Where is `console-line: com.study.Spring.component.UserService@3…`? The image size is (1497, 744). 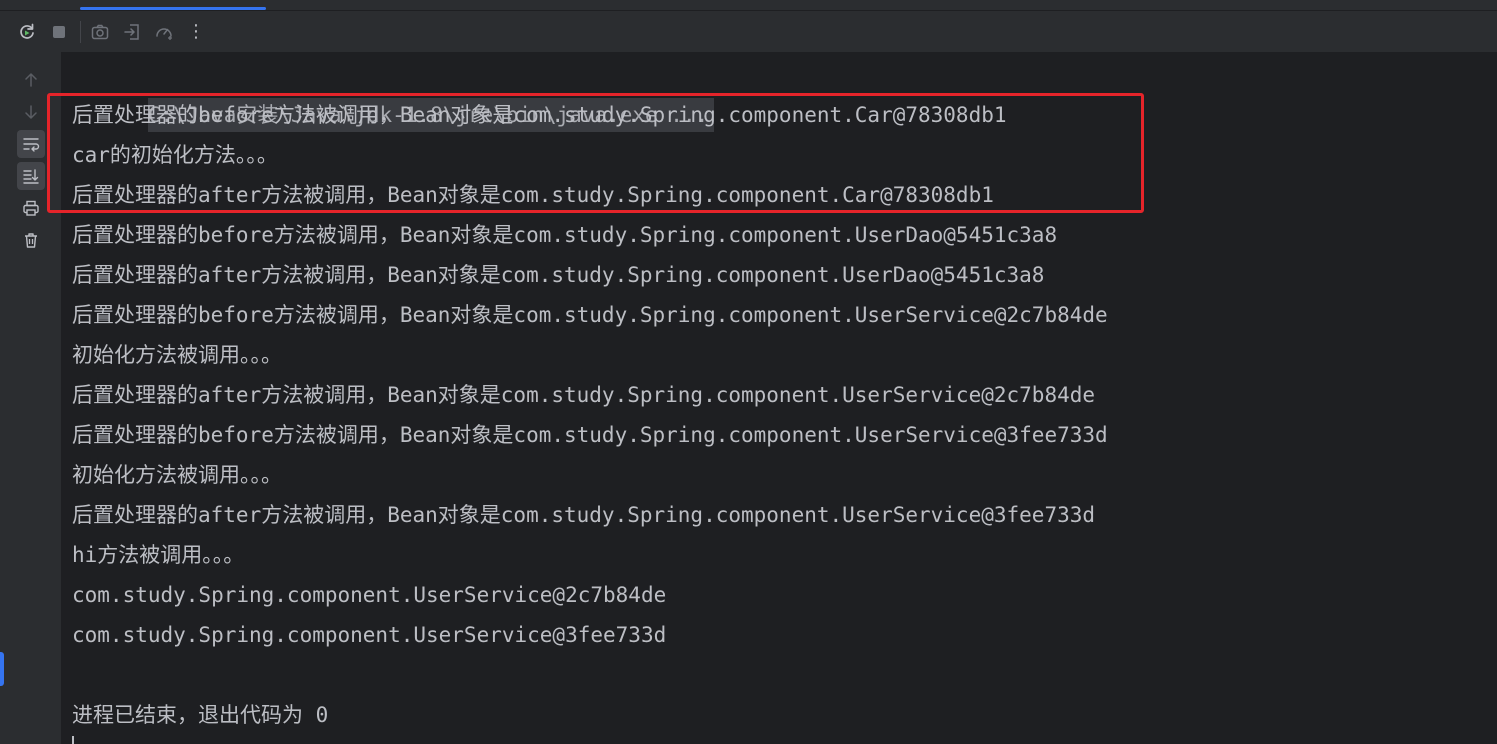
console-line: com.study.Spring.component.UserService@3… is located at coordinates (369, 635).